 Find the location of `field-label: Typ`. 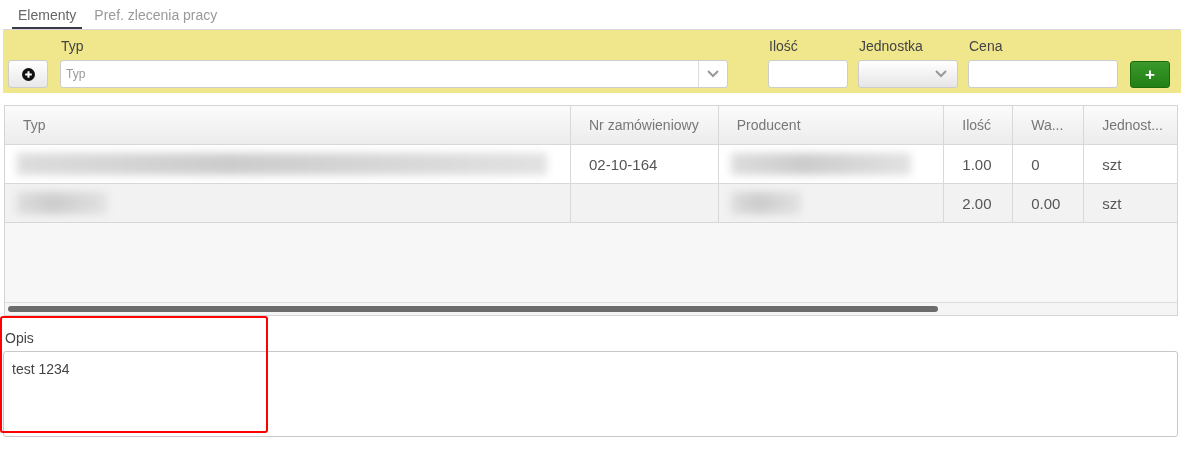

field-label: Typ is located at coordinates (72, 46).